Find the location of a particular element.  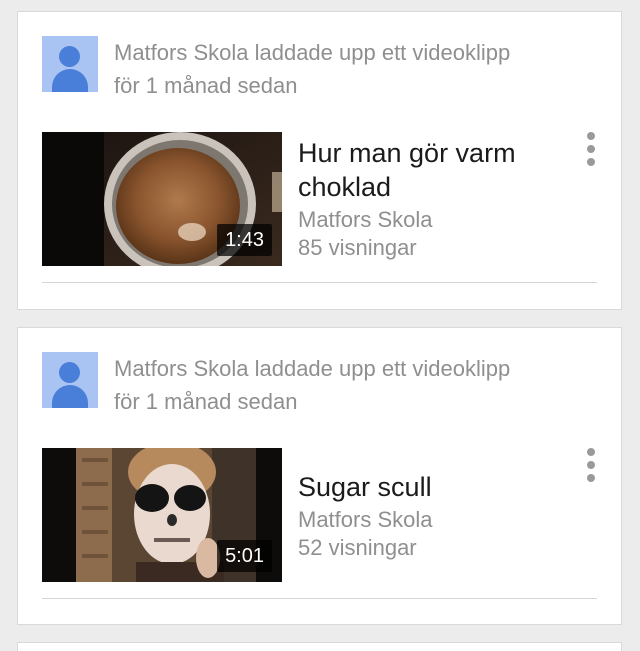

feed-card is located at coordinates (319, 646).